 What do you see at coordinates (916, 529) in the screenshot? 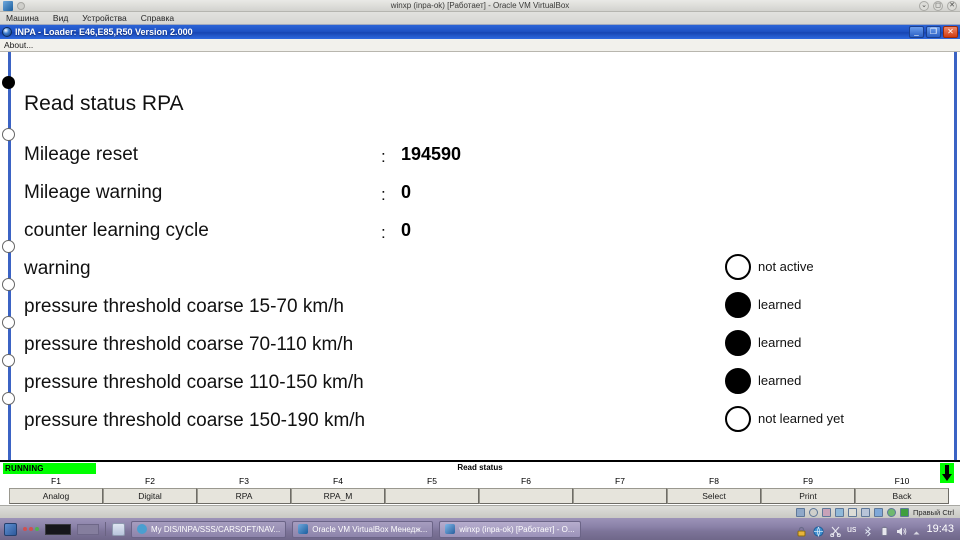
I see `host-tray-expand-icon` at bounding box center [916, 529].